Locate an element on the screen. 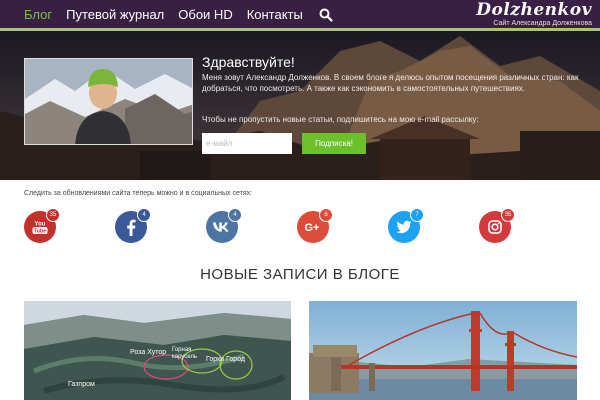 The width and height of the screenshot is (600, 400). nav-links: Блог Путевой журнал Обои HD Контакты is located at coordinates (178, 14).